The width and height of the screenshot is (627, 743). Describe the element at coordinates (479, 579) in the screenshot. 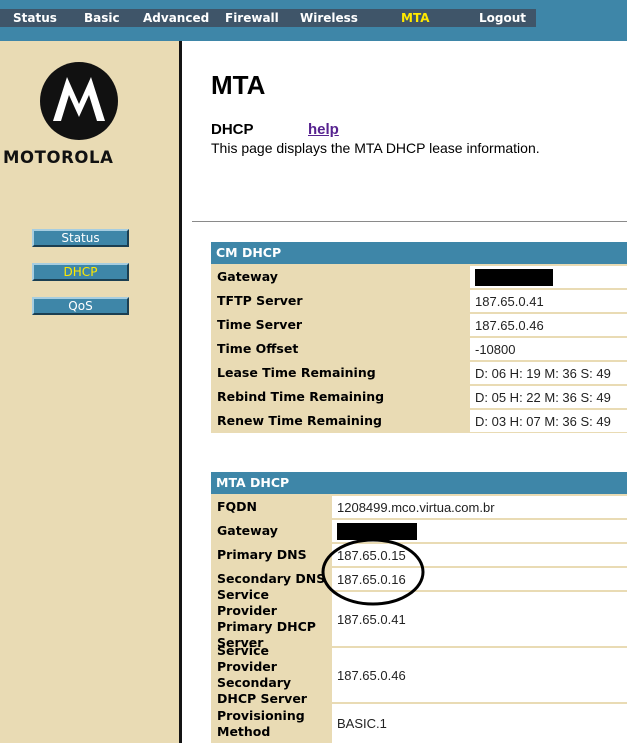

I see `row-value: 187.65.0.16` at that location.